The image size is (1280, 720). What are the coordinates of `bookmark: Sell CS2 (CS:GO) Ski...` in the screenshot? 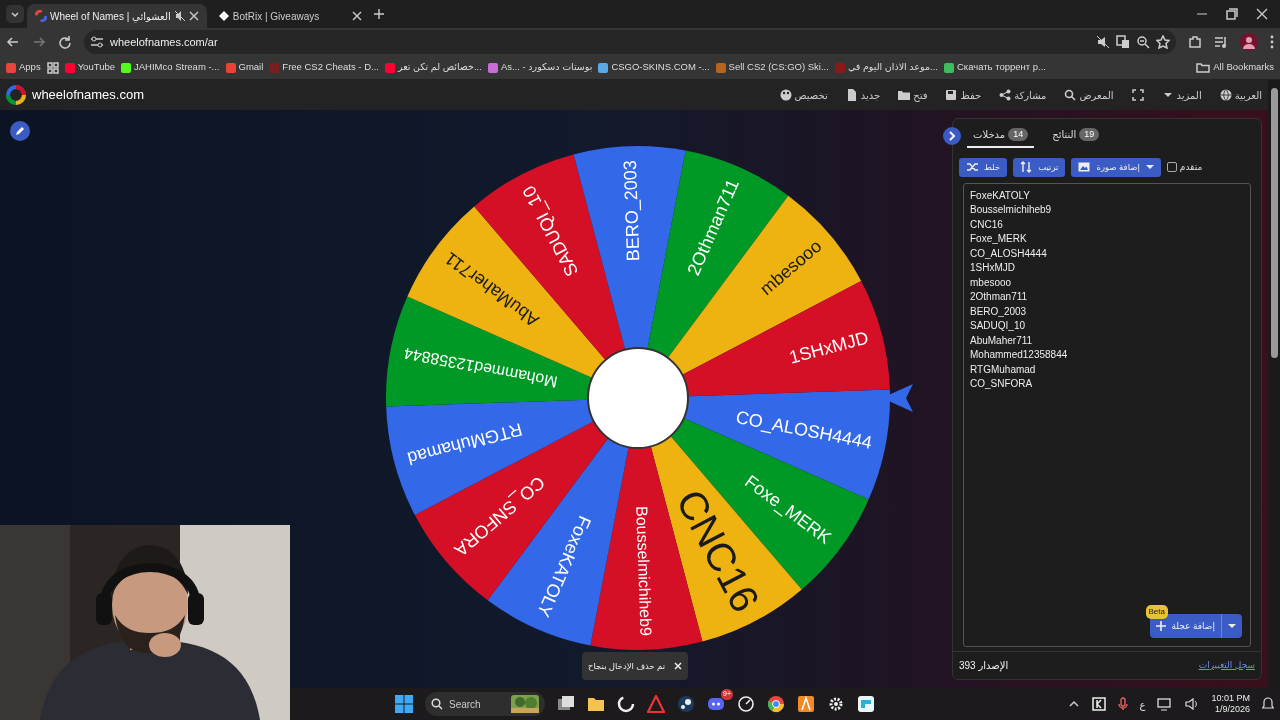 It's located at (772, 67).